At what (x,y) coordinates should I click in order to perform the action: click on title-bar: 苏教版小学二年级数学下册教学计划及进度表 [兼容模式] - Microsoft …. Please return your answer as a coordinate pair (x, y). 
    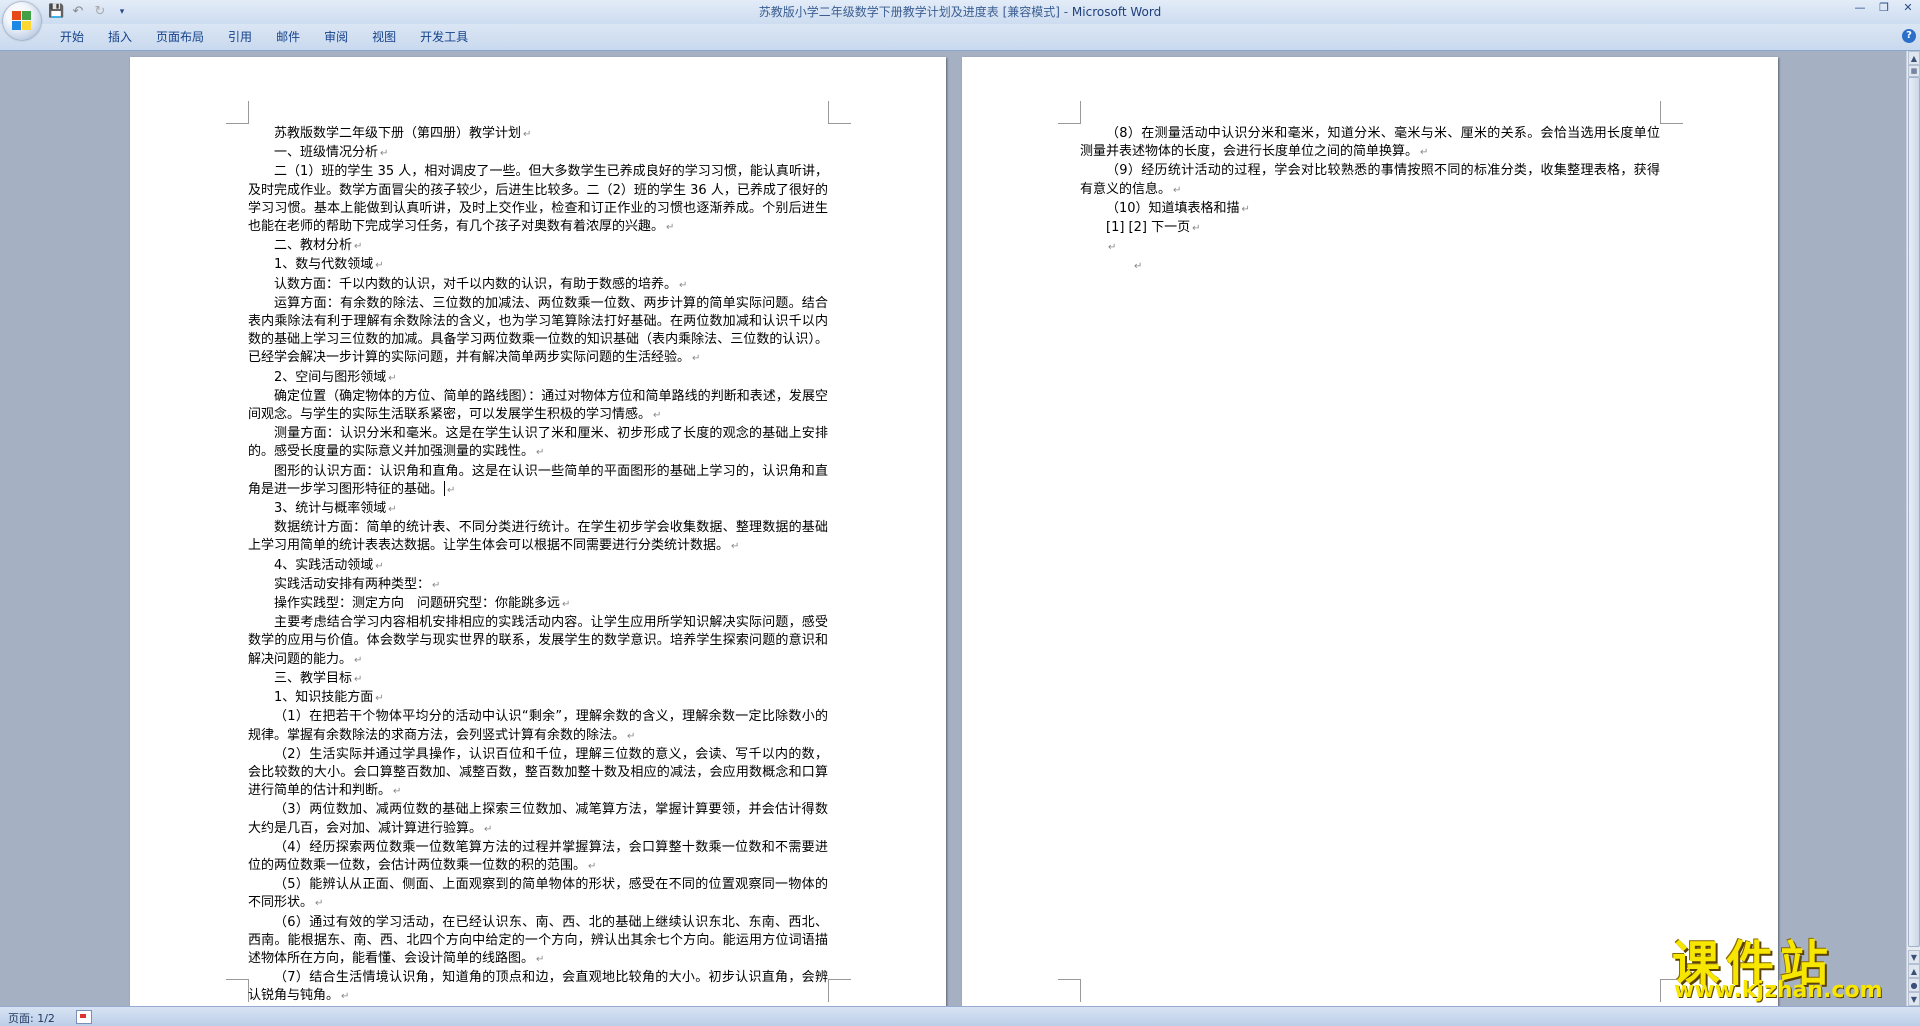
    Looking at the image, I should click on (960, 12).